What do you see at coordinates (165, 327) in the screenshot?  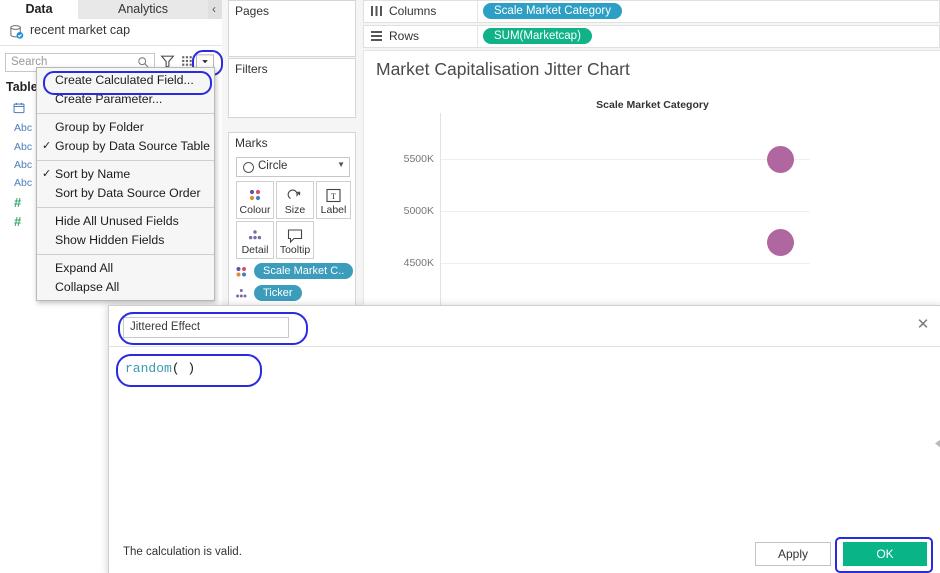 I see `calculation-name-value: Jittered Effect` at bounding box center [165, 327].